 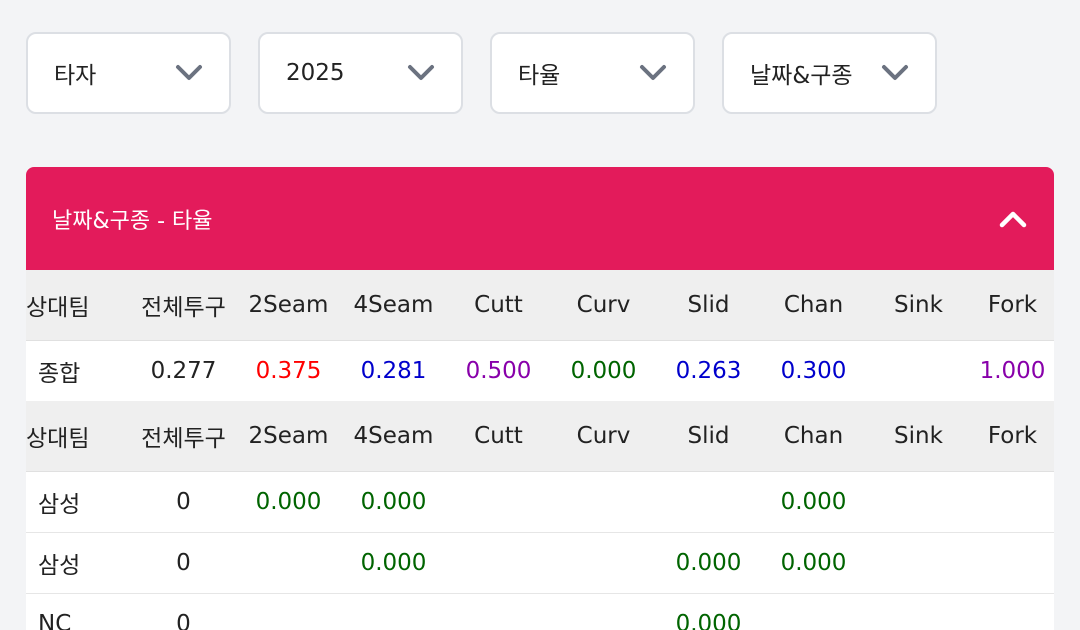 What do you see at coordinates (59, 373) in the screenshot?
I see `summary-label: 종합` at bounding box center [59, 373].